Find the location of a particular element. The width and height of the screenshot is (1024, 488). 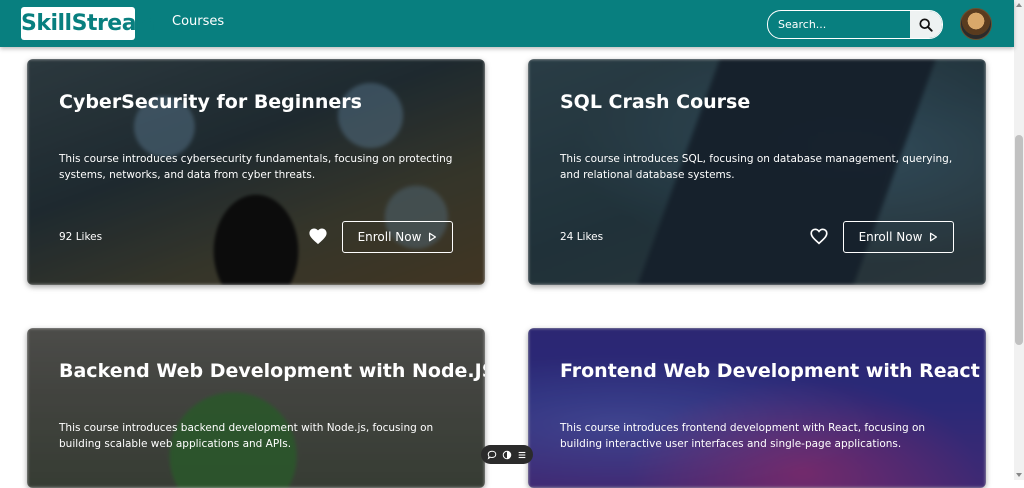

scroll-up-icon is located at coordinates (1019, 5).